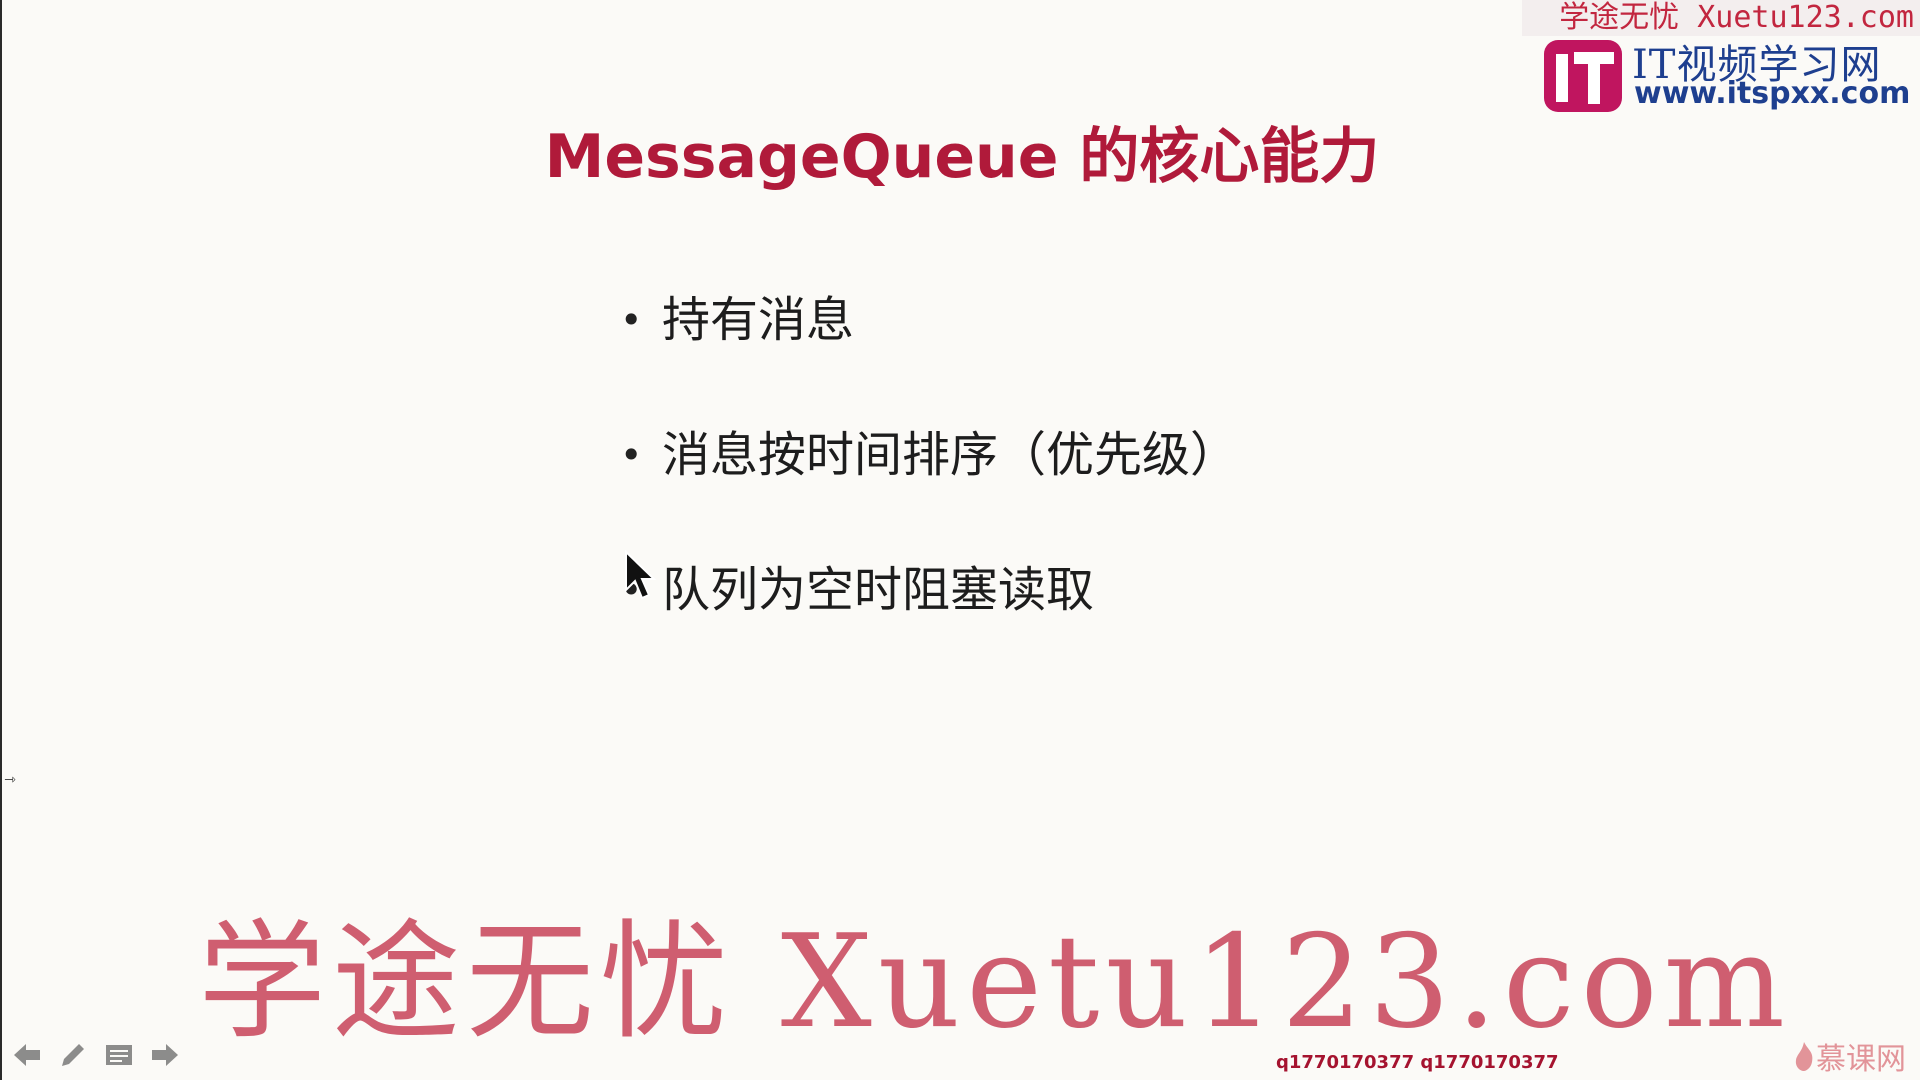 Image resolution: width=1920 pixels, height=1080 pixels. I want to click on previous-slide-button, so click(27, 1055).